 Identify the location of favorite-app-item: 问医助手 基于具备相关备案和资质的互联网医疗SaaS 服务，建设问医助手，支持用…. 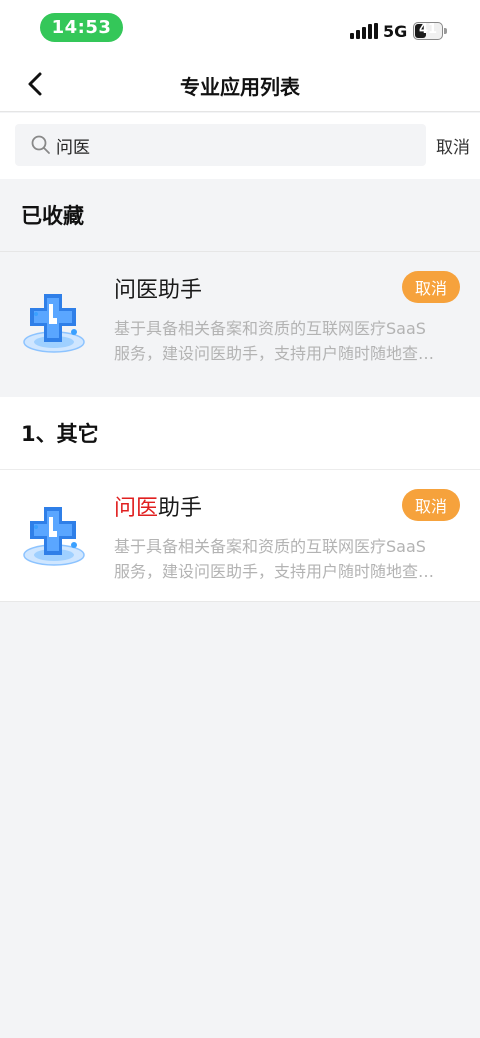
(240, 324).